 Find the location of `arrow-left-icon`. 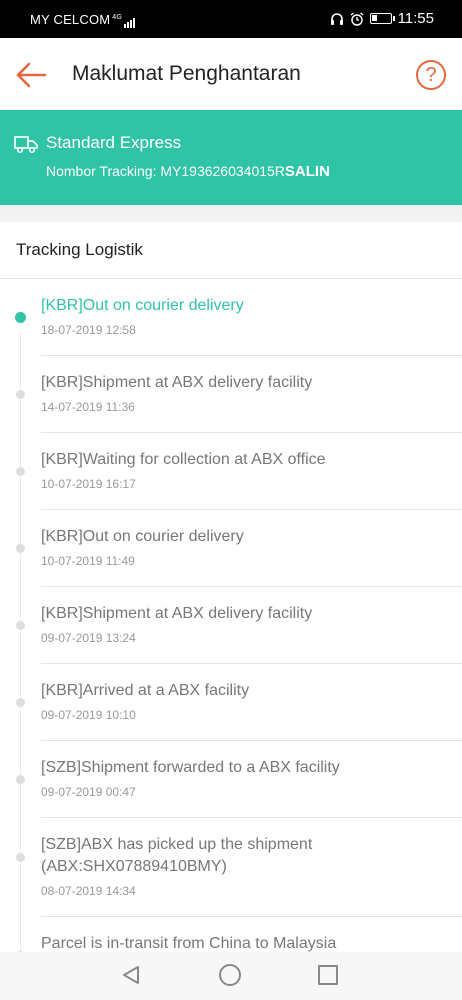

arrow-left-icon is located at coordinates (31, 75).